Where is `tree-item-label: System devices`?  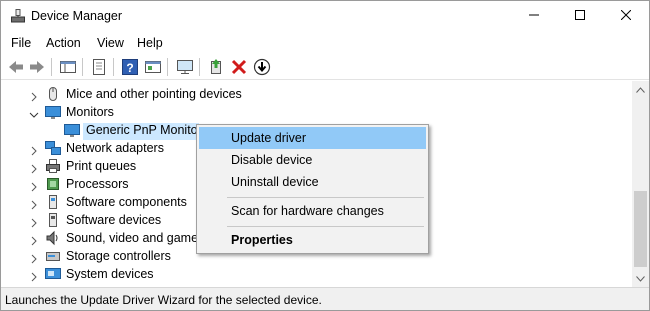 tree-item-label: System devices is located at coordinates (110, 274).